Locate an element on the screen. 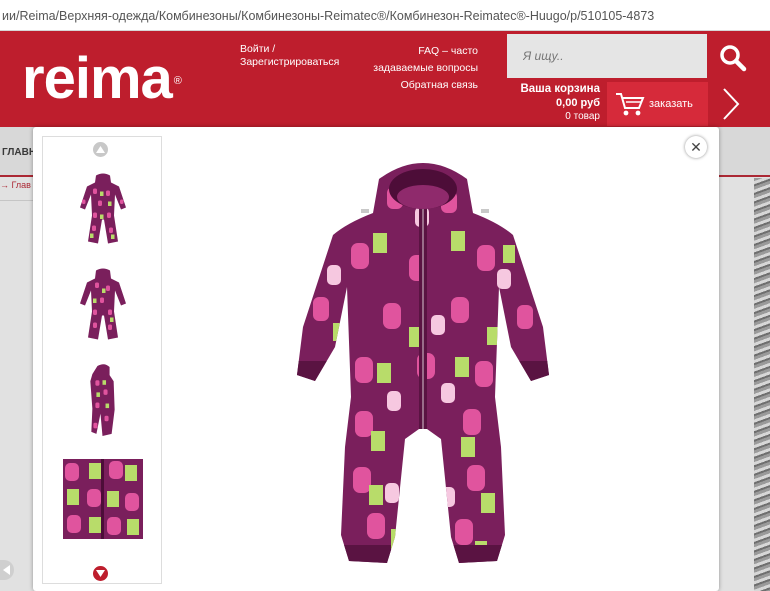 This screenshot has width=770, height=591. account-links: Войти / Зарегистрироваться is located at coordinates (289, 56).